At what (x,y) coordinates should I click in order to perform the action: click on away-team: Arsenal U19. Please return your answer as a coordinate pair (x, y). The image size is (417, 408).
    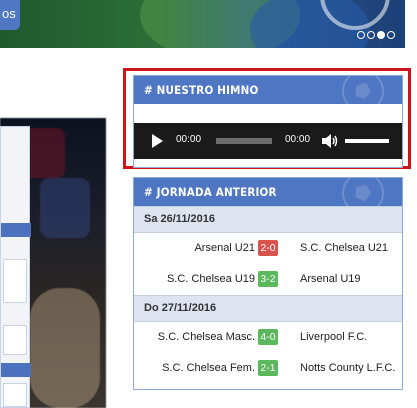
    Looking at the image, I should click on (330, 279).